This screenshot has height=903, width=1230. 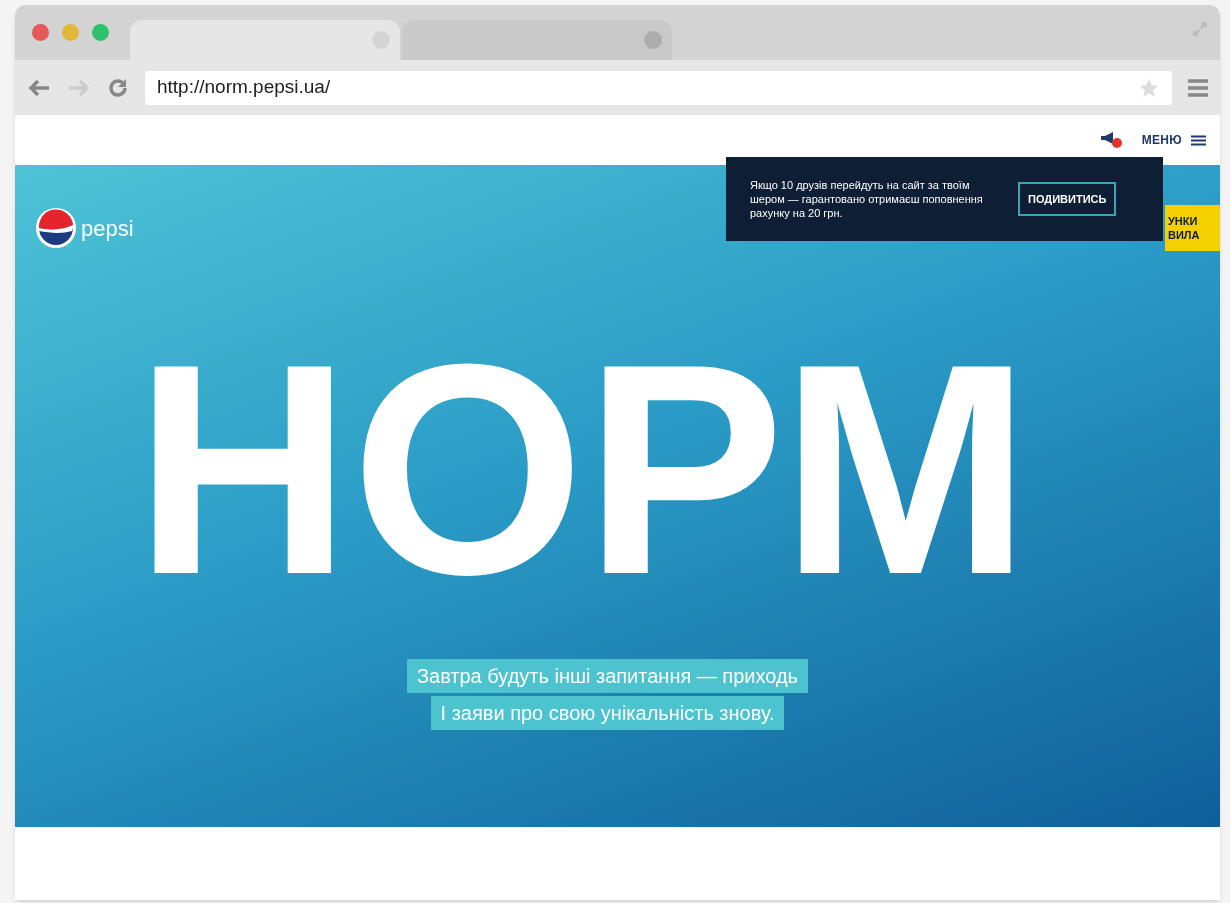 What do you see at coordinates (537, 40) in the screenshot?
I see `browser-tab` at bounding box center [537, 40].